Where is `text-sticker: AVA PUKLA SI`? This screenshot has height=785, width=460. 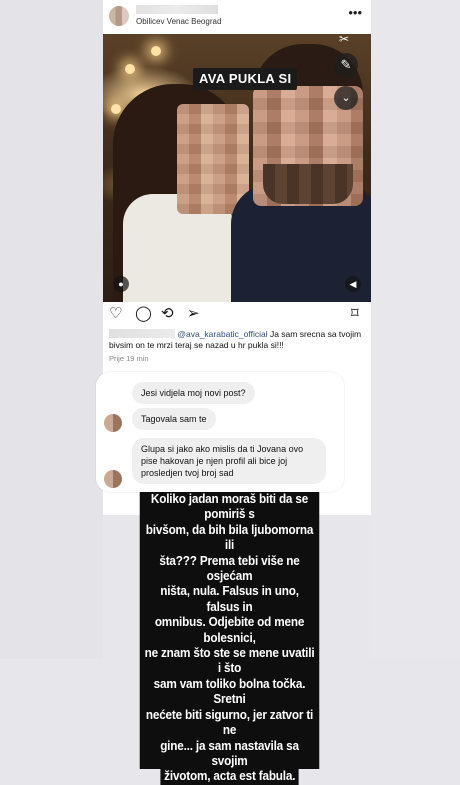 text-sticker: AVA PUKLA SI is located at coordinates (245, 79).